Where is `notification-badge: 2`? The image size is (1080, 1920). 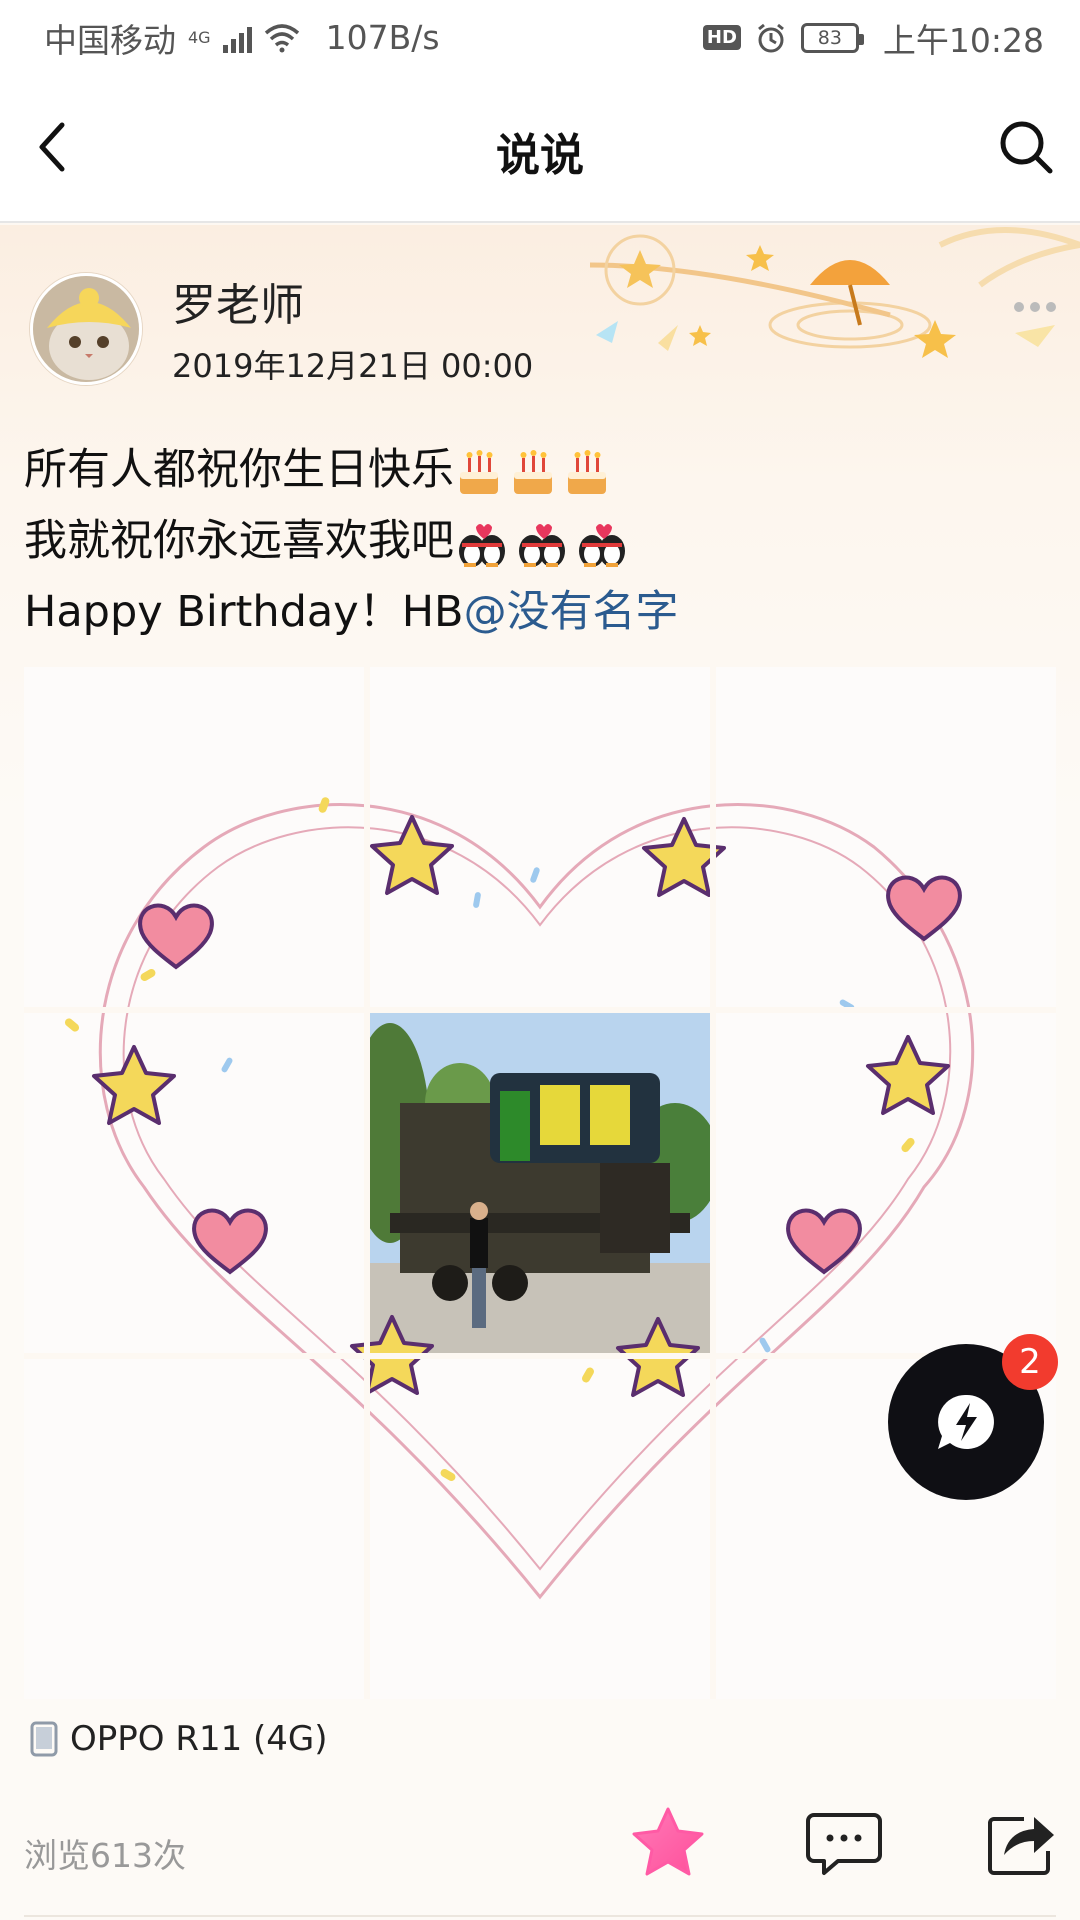 notification-badge: 2 is located at coordinates (1030, 1362).